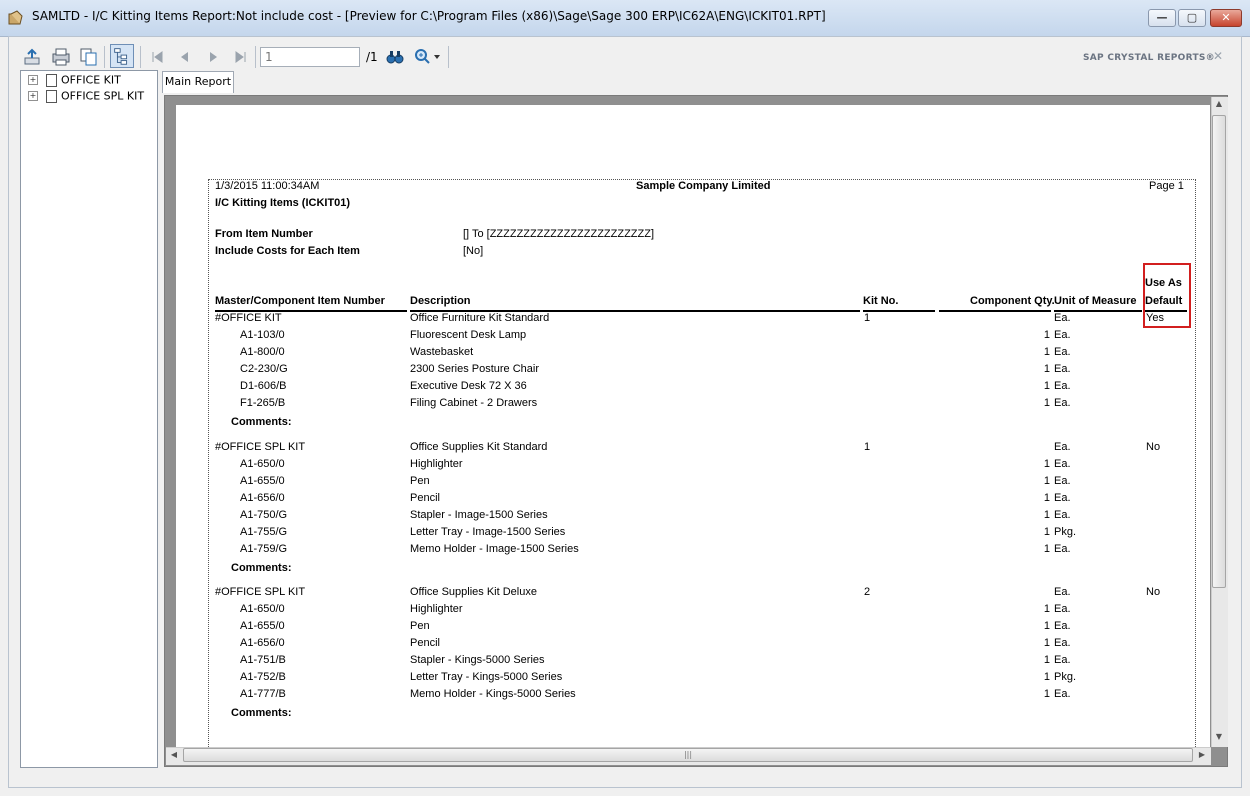 The width and height of the screenshot is (1250, 796). Describe the element at coordinates (688, 755) in the screenshot. I see `horizontal-scroll-thumb: |||` at that location.